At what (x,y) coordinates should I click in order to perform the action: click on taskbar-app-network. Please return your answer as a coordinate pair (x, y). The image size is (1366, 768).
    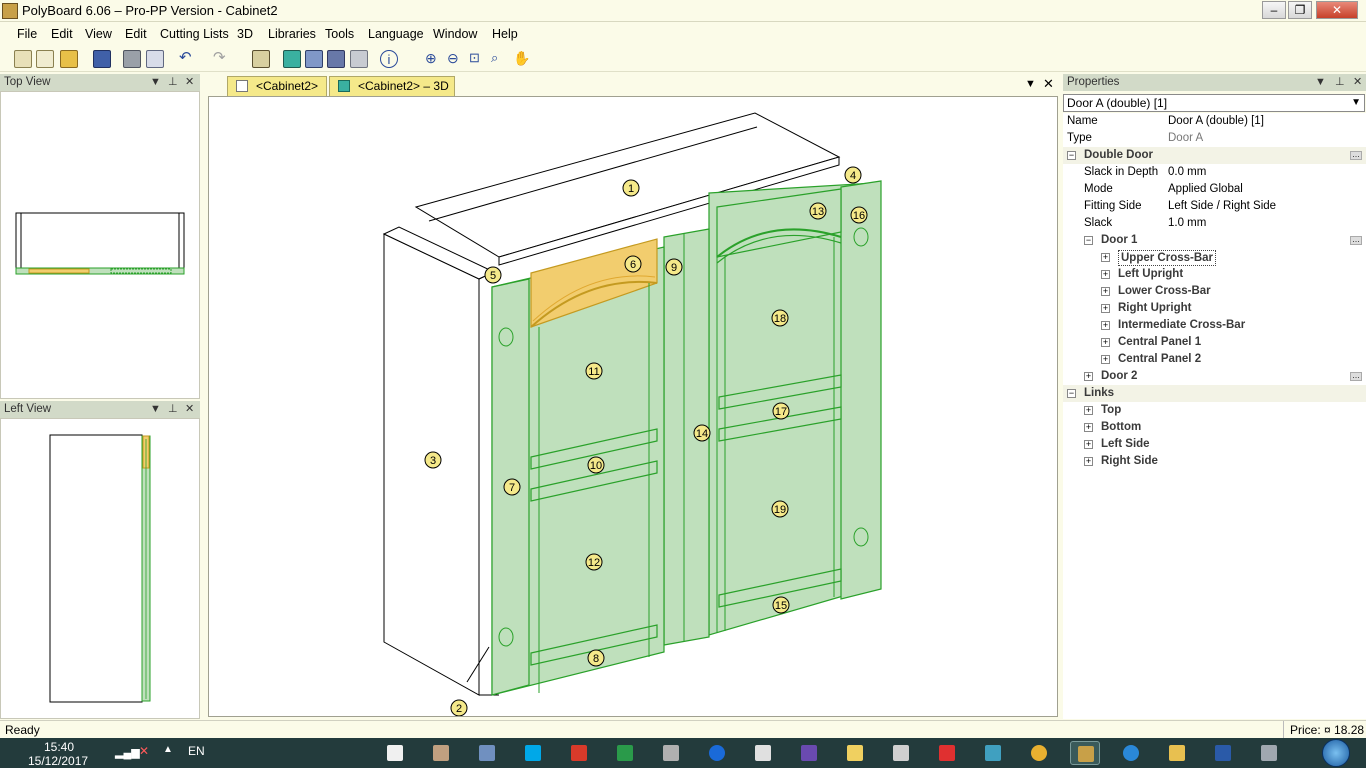
    Looking at the image, I should click on (993, 753).